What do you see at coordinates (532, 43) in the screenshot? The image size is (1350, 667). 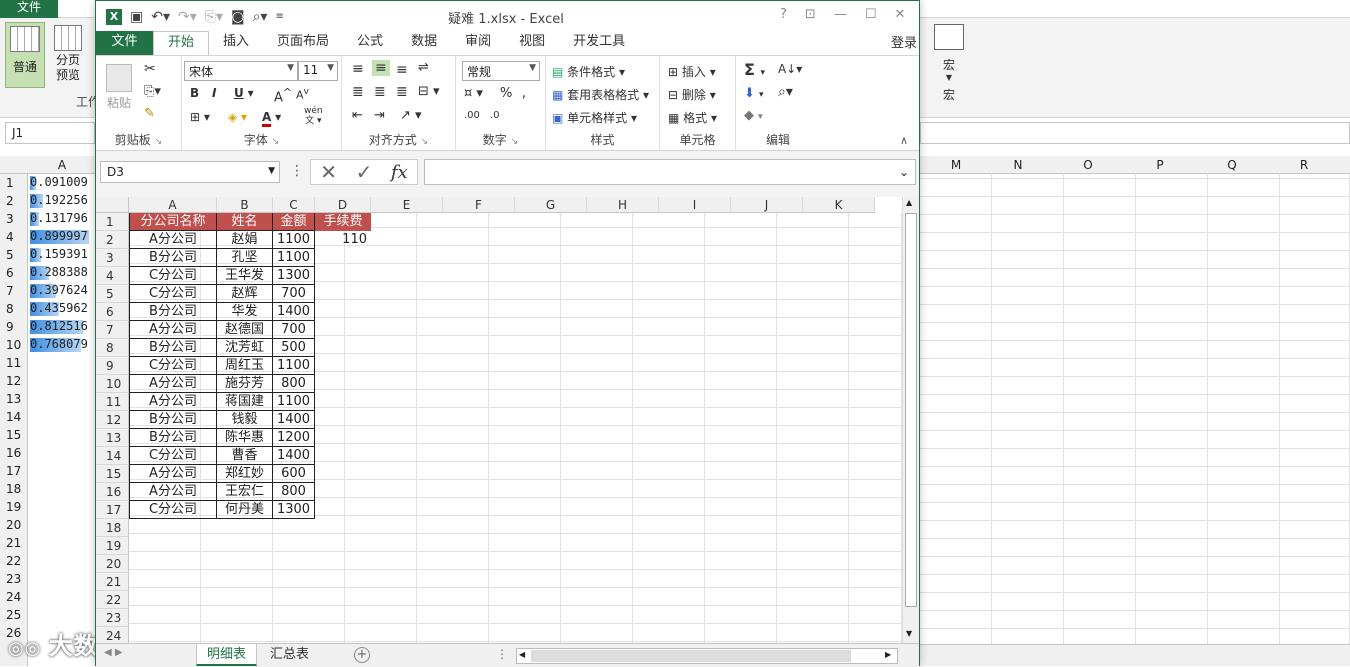 I see `tab-view: 视图` at bounding box center [532, 43].